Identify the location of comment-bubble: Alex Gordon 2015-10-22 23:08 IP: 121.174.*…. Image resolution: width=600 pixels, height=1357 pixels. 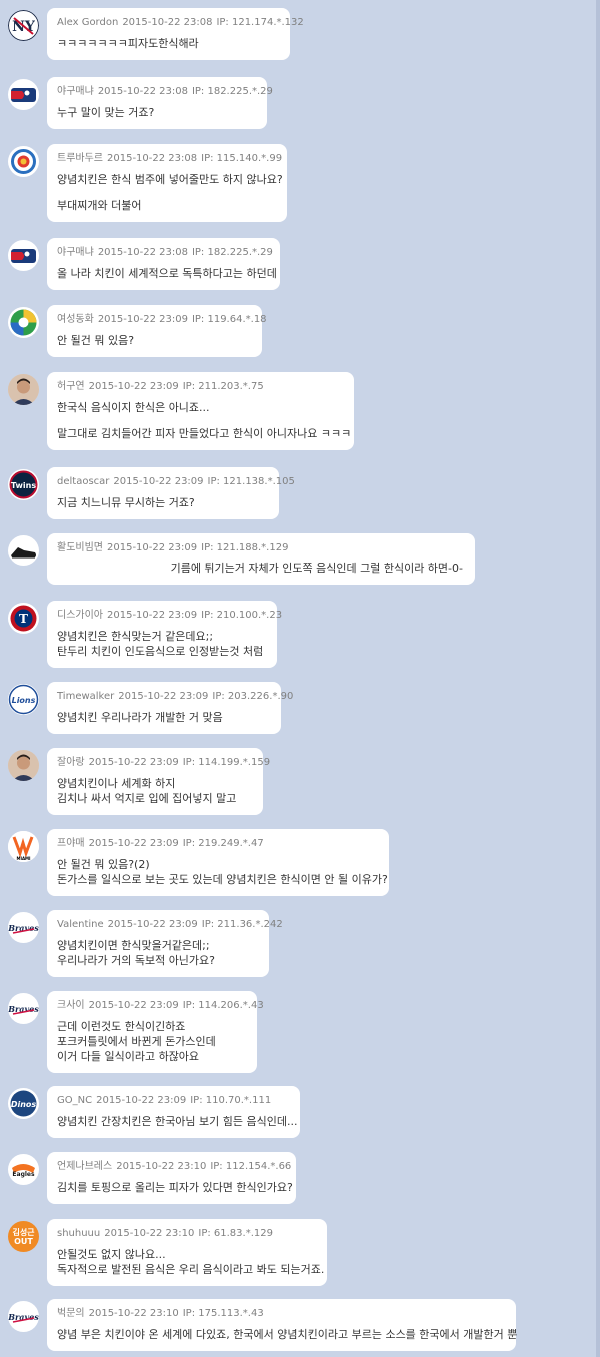
(175, 34).